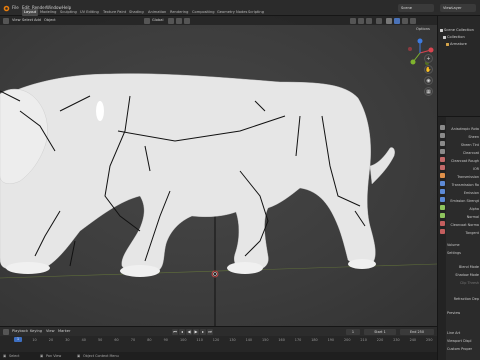 Image resolution: width=480 pixels, height=360 pixels. Describe the element at coordinates (183, 339) in the screenshot. I see `timeline-tick-label: 100` at that location.